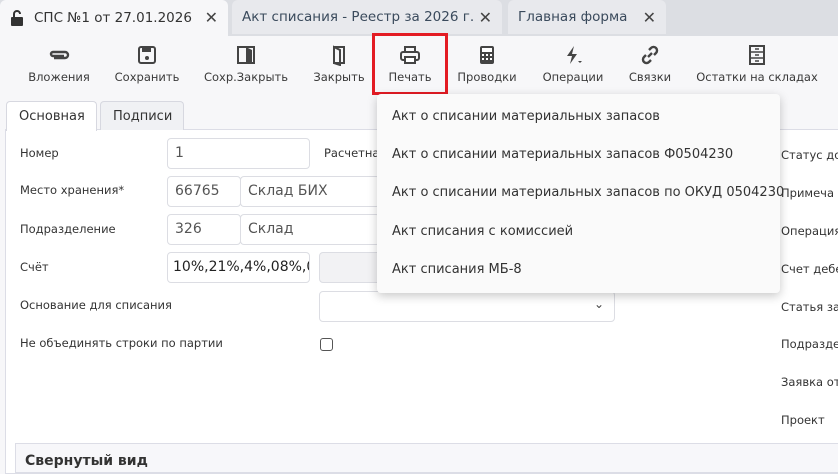  I want to click on calc-label: Расчетна, so click(350, 153).